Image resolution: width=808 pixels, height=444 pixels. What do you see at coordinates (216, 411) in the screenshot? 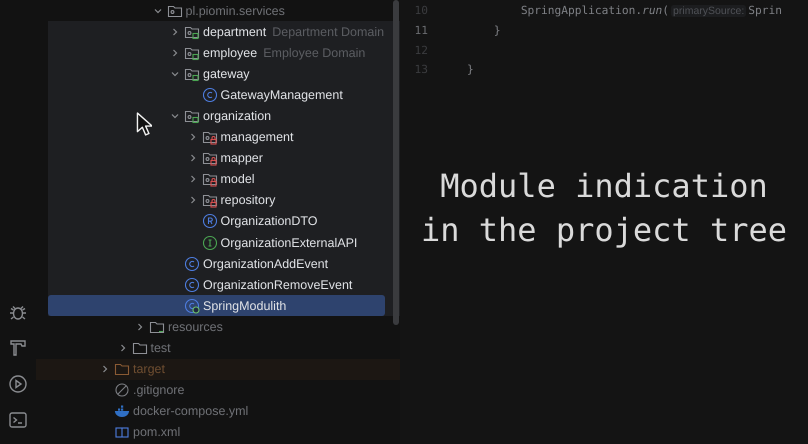
I see `tree-item: docker-compose.yml` at bounding box center [216, 411].